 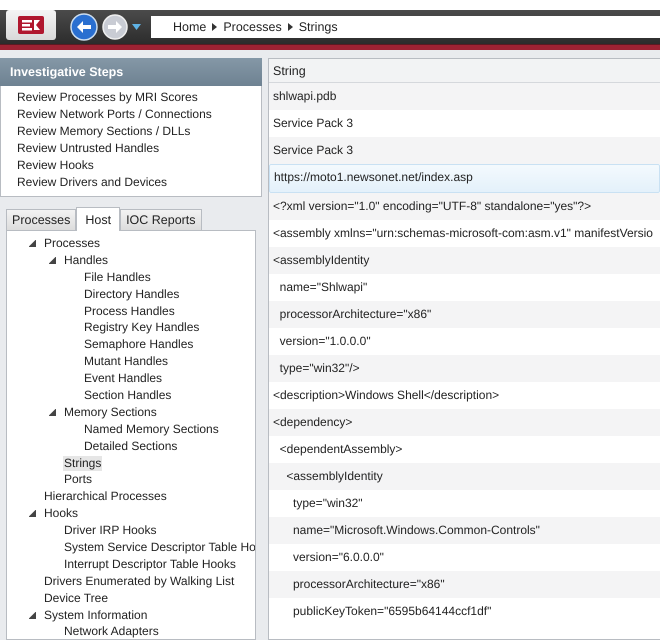 What do you see at coordinates (139, 97) in the screenshot?
I see `step-link: Review Processes by MRI Scores` at bounding box center [139, 97].